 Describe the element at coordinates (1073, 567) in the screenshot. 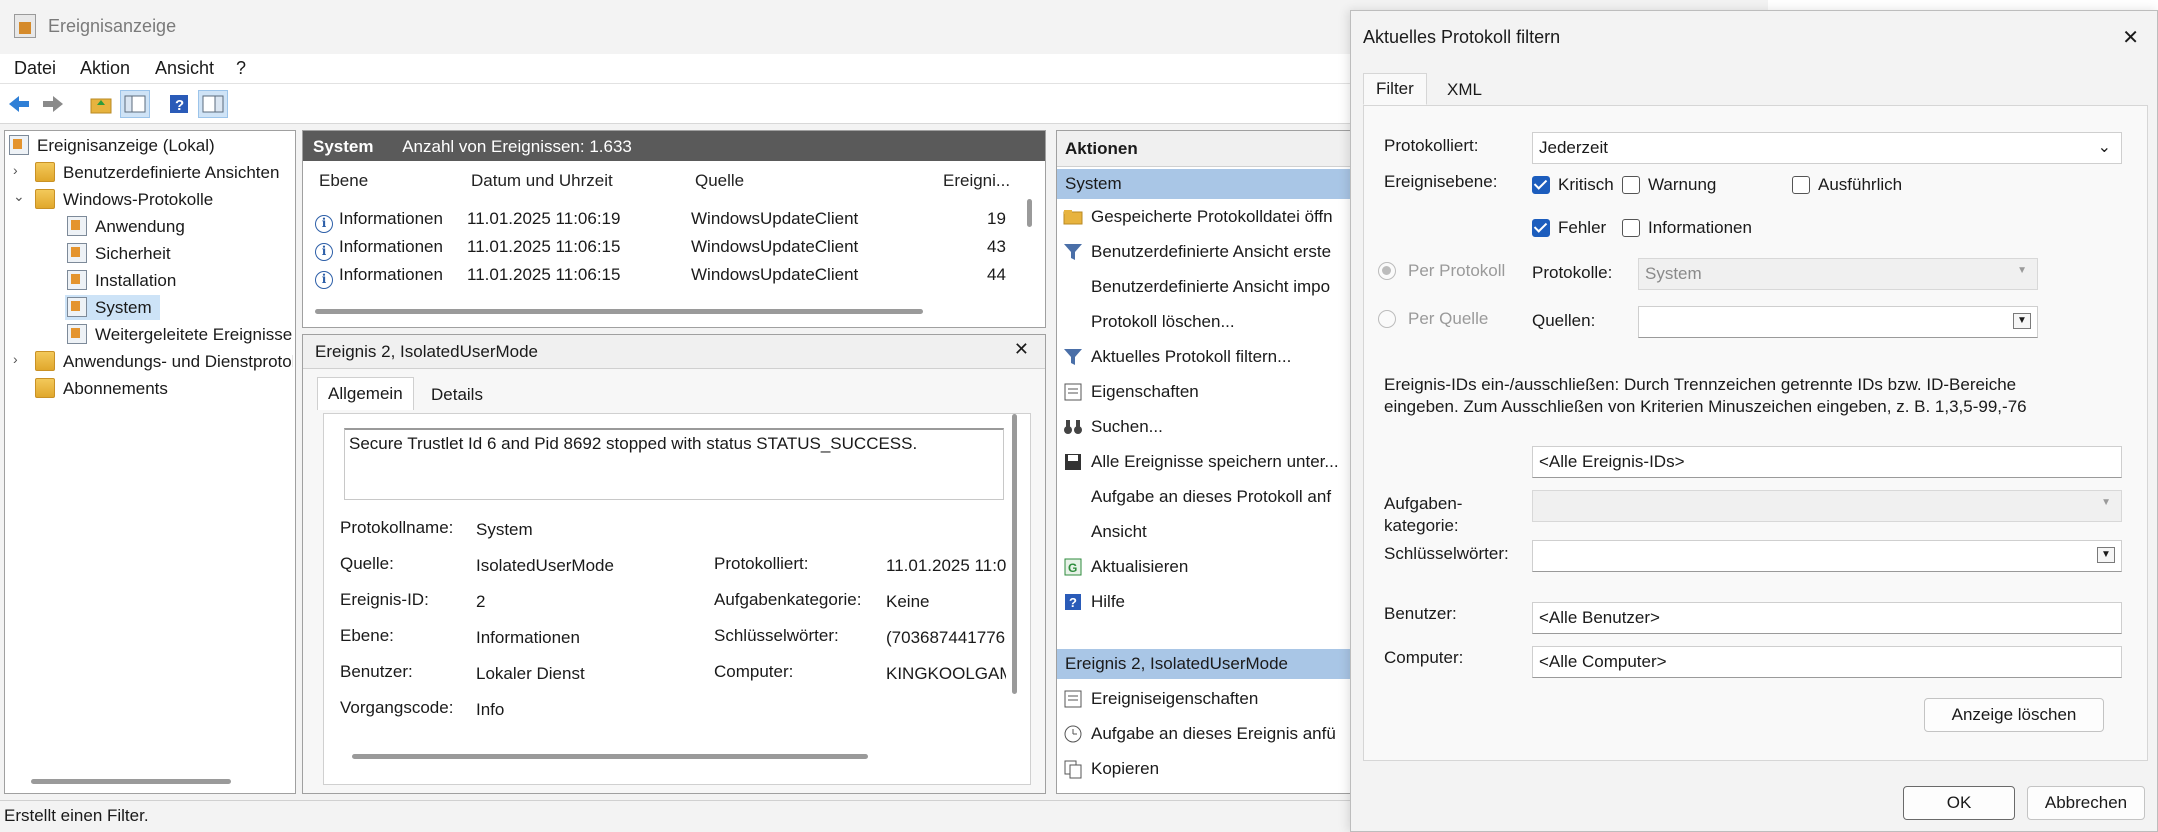

I see `refresh-icon: G` at that location.